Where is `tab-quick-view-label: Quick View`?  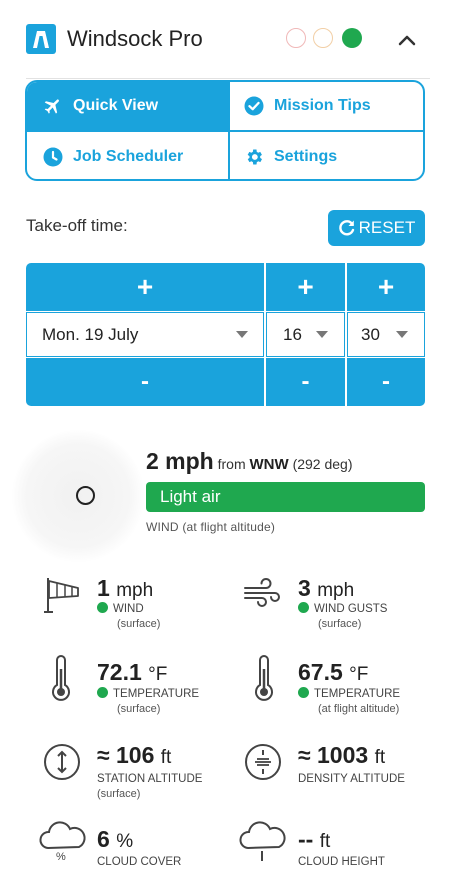 tab-quick-view-label: Quick View is located at coordinates (116, 105).